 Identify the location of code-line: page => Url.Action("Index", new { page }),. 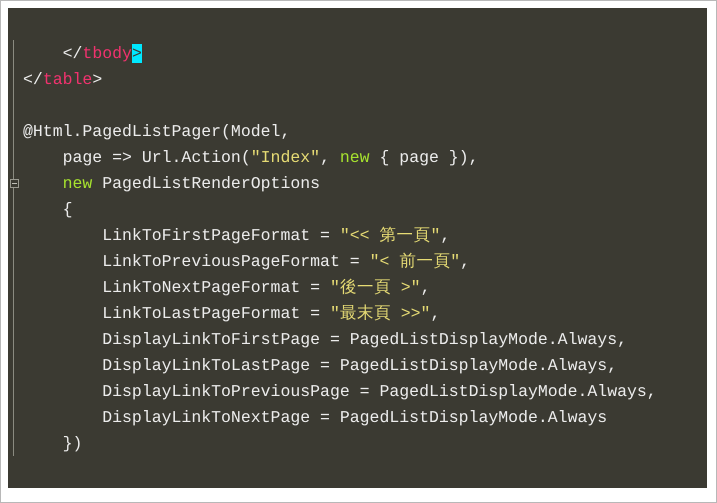
(270, 157).